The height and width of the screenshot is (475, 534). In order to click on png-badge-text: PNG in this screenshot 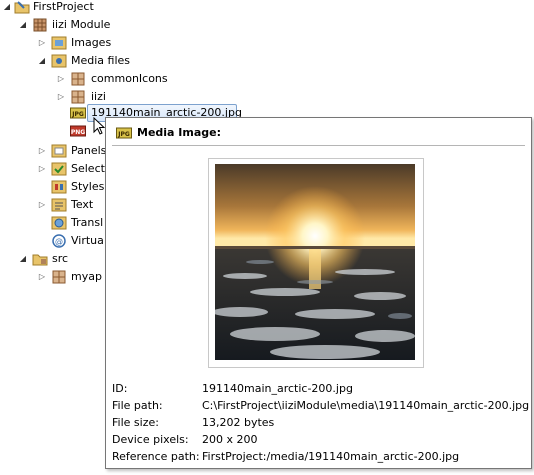, I will do `click(78, 132)`.